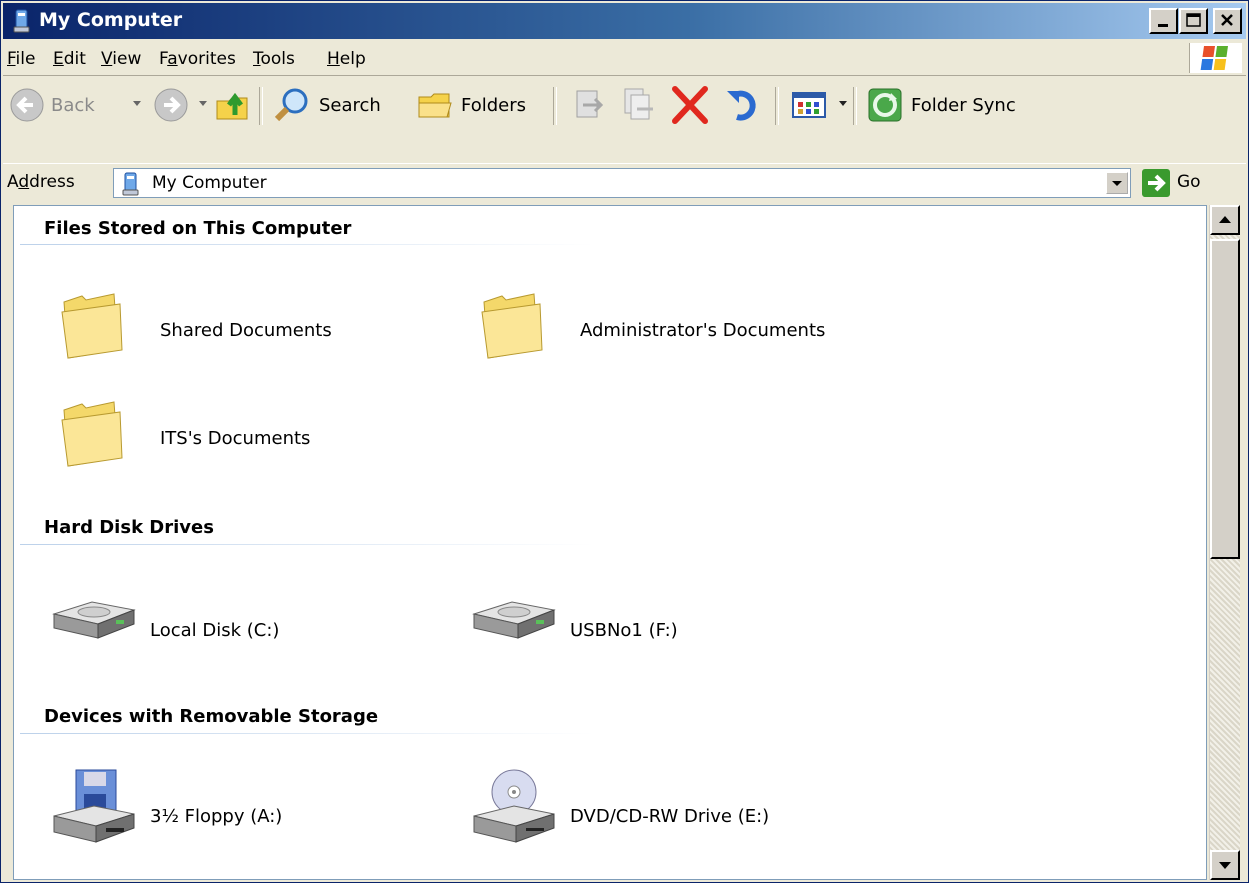 The image size is (1249, 883). I want to click on menu-file: File, so click(21, 59).